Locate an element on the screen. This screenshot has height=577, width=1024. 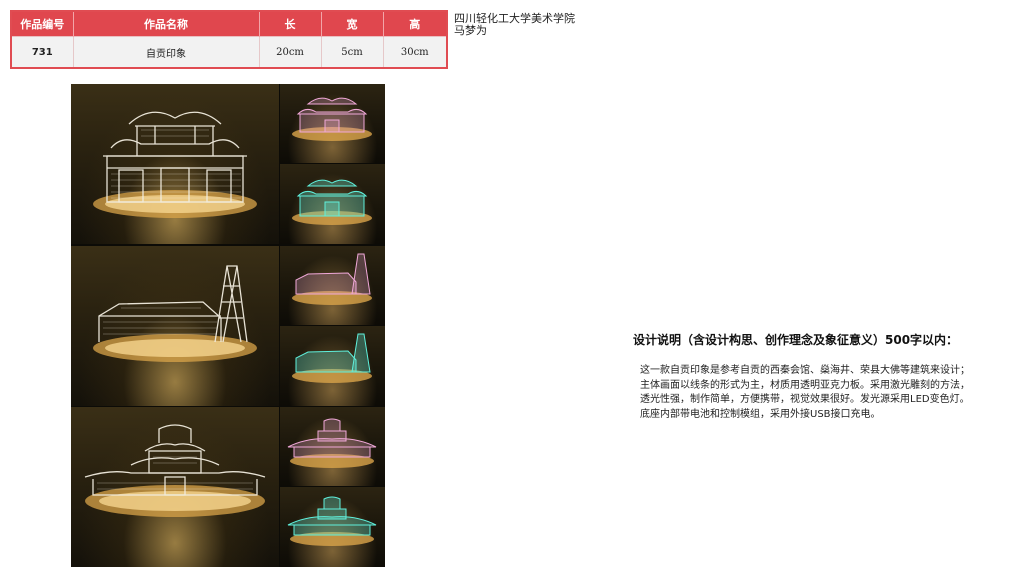
photo-great-buddha-pink is located at coordinates (332, 446).